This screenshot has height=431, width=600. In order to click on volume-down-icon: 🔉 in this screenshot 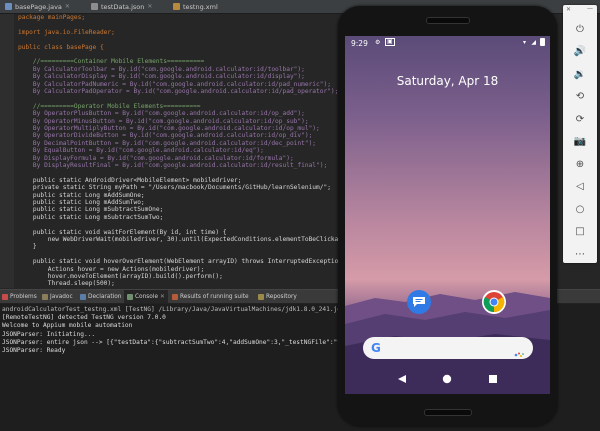, I will do `click(580, 74)`.